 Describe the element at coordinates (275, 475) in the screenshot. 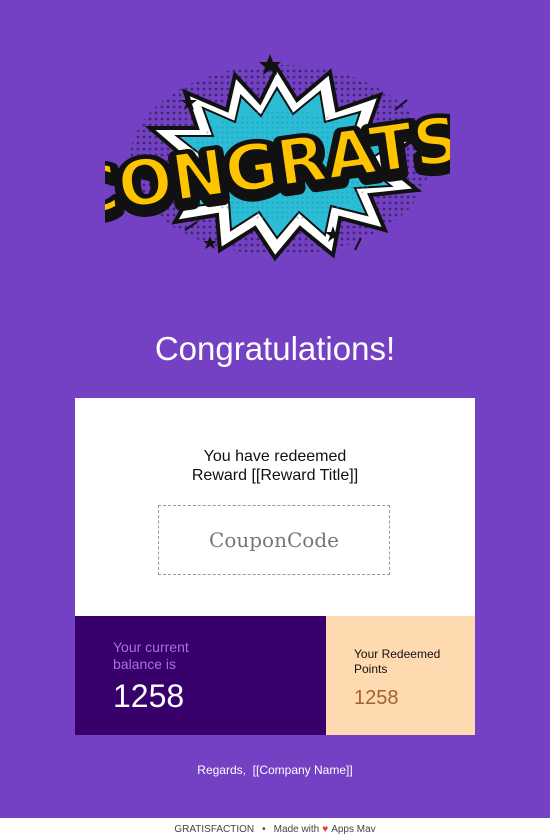

I see `redeem-line-2: Reward [[Reward Title]]` at that location.